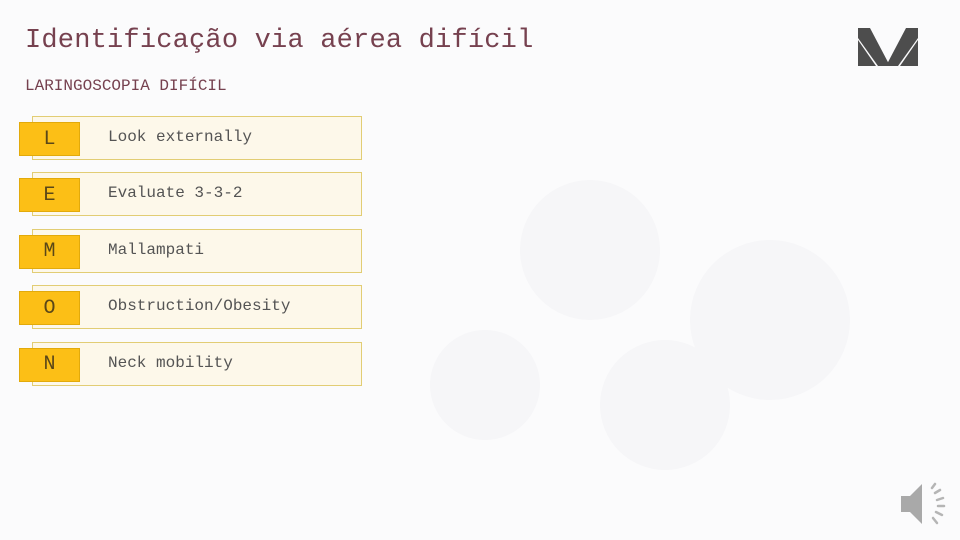 Image resolution: width=960 pixels, height=540 pixels. Describe the element at coordinates (199, 306) in the screenshot. I see `item-text: Obstruction/Obesity` at that location.